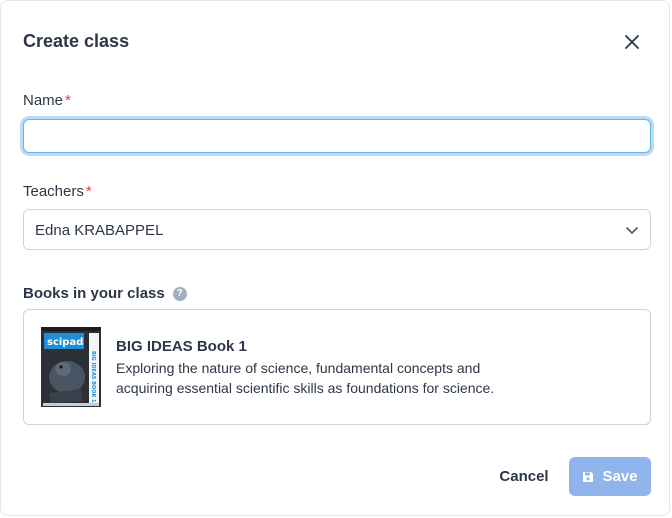 This screenshot has width=672, height=518. What do you see at coordinates (65, 342) in the screenshot?
I see `cover-brand-text: scipad` at bounding box center [65, 342].